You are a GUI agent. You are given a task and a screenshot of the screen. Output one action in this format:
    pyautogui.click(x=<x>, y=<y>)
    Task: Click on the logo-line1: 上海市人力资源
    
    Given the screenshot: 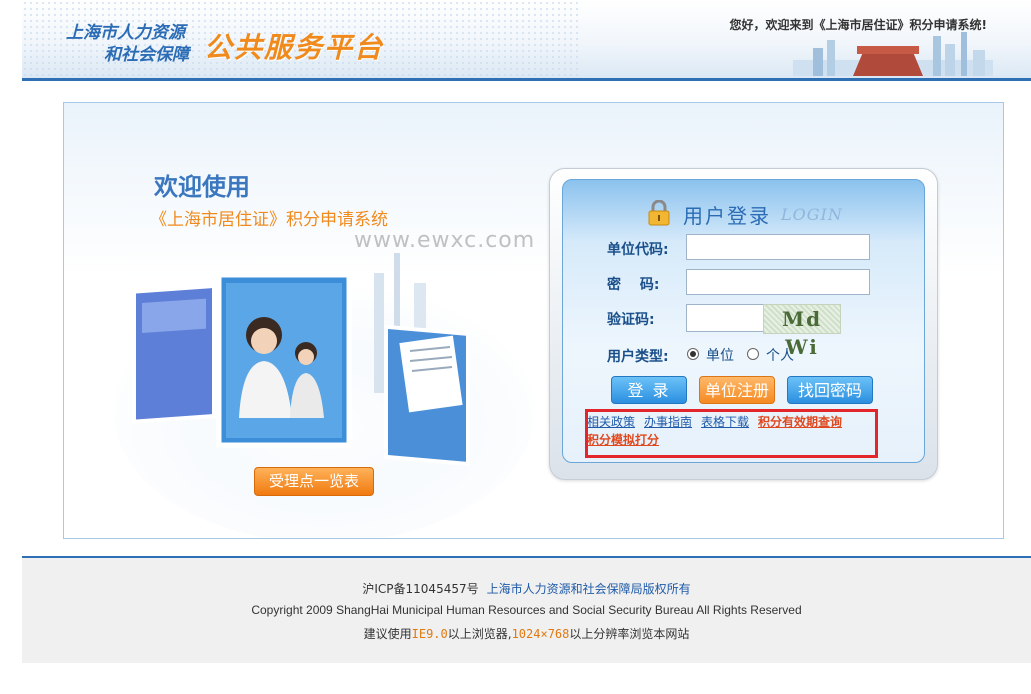 What is the action you would take?
    pyautogui.click(x=125, y=33)
    